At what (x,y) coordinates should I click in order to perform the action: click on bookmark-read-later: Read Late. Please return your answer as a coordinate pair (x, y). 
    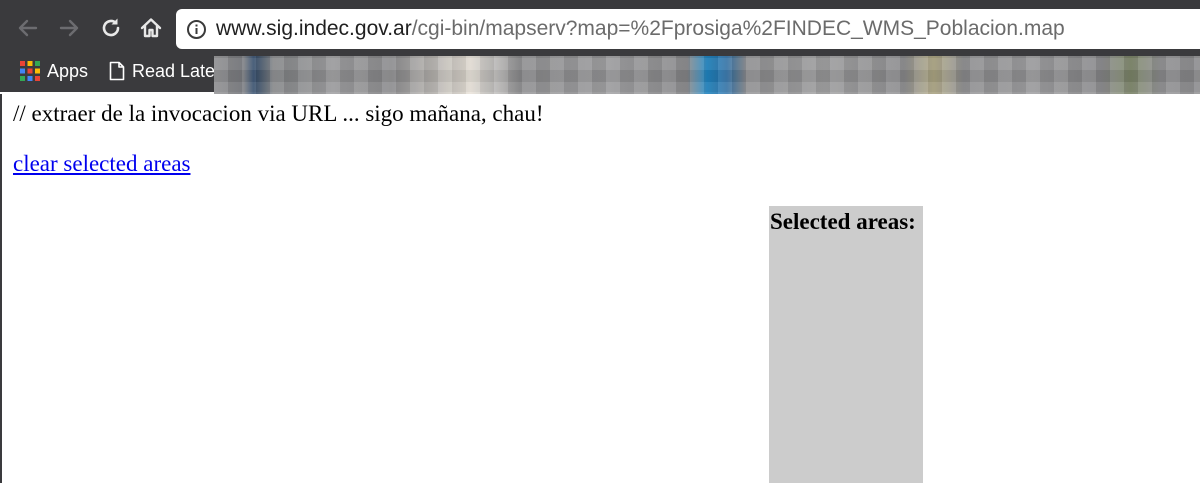
    Looking at the image, I should click on (162, 71).